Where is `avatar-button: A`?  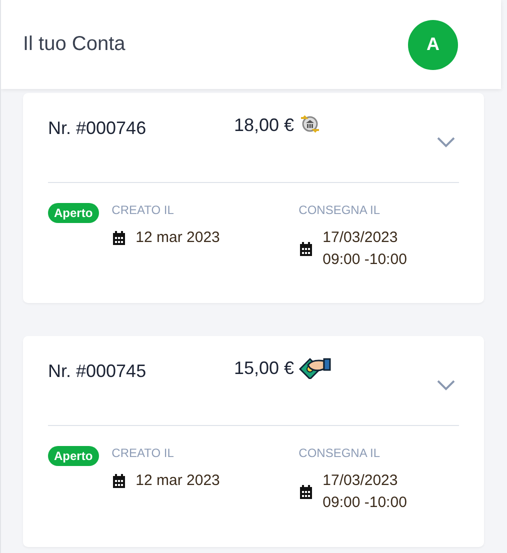
avatar-button: A is located at coordinates (433, 45).